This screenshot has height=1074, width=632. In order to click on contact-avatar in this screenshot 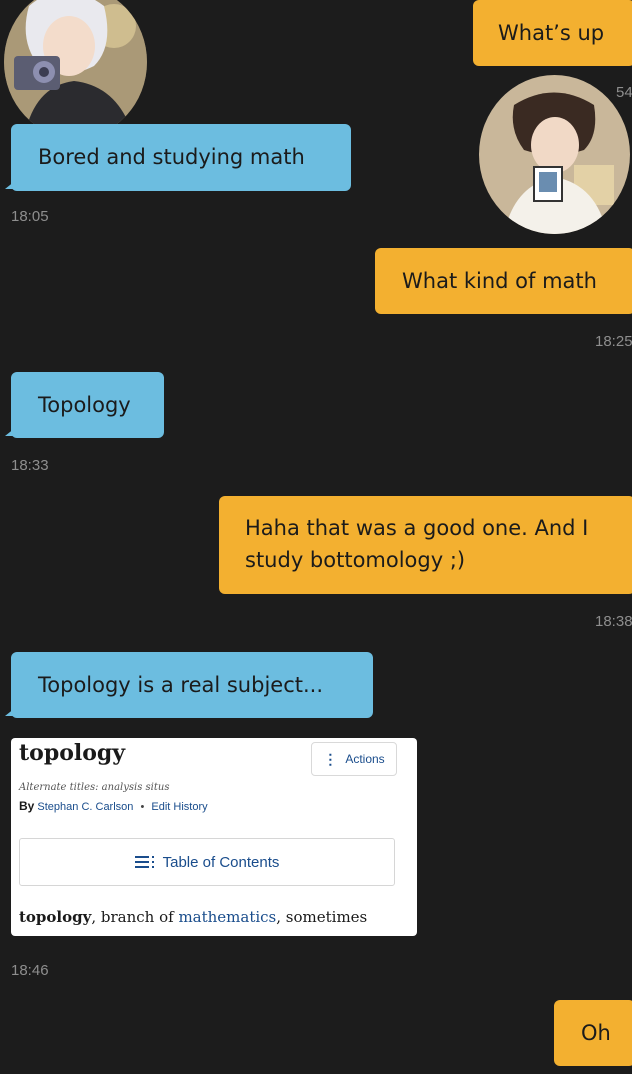, I will do `click(75, 69)`.